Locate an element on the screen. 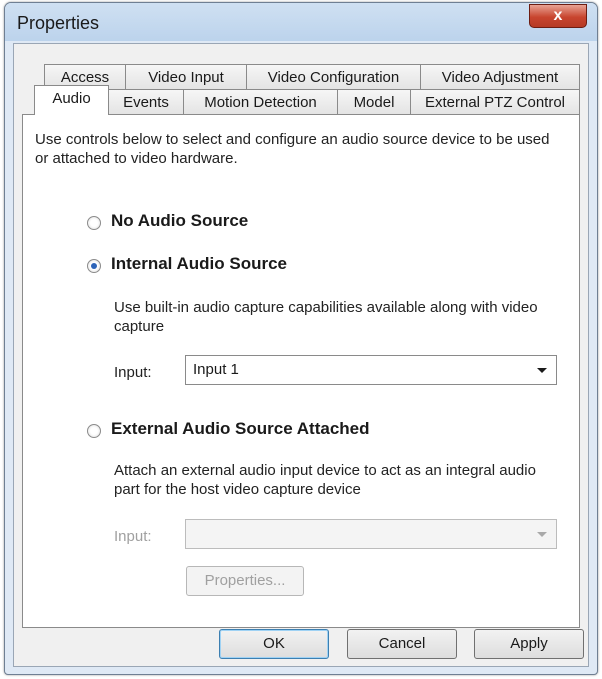 The image size is (602, 679). external-input-select is located at coordinates (371, 534).